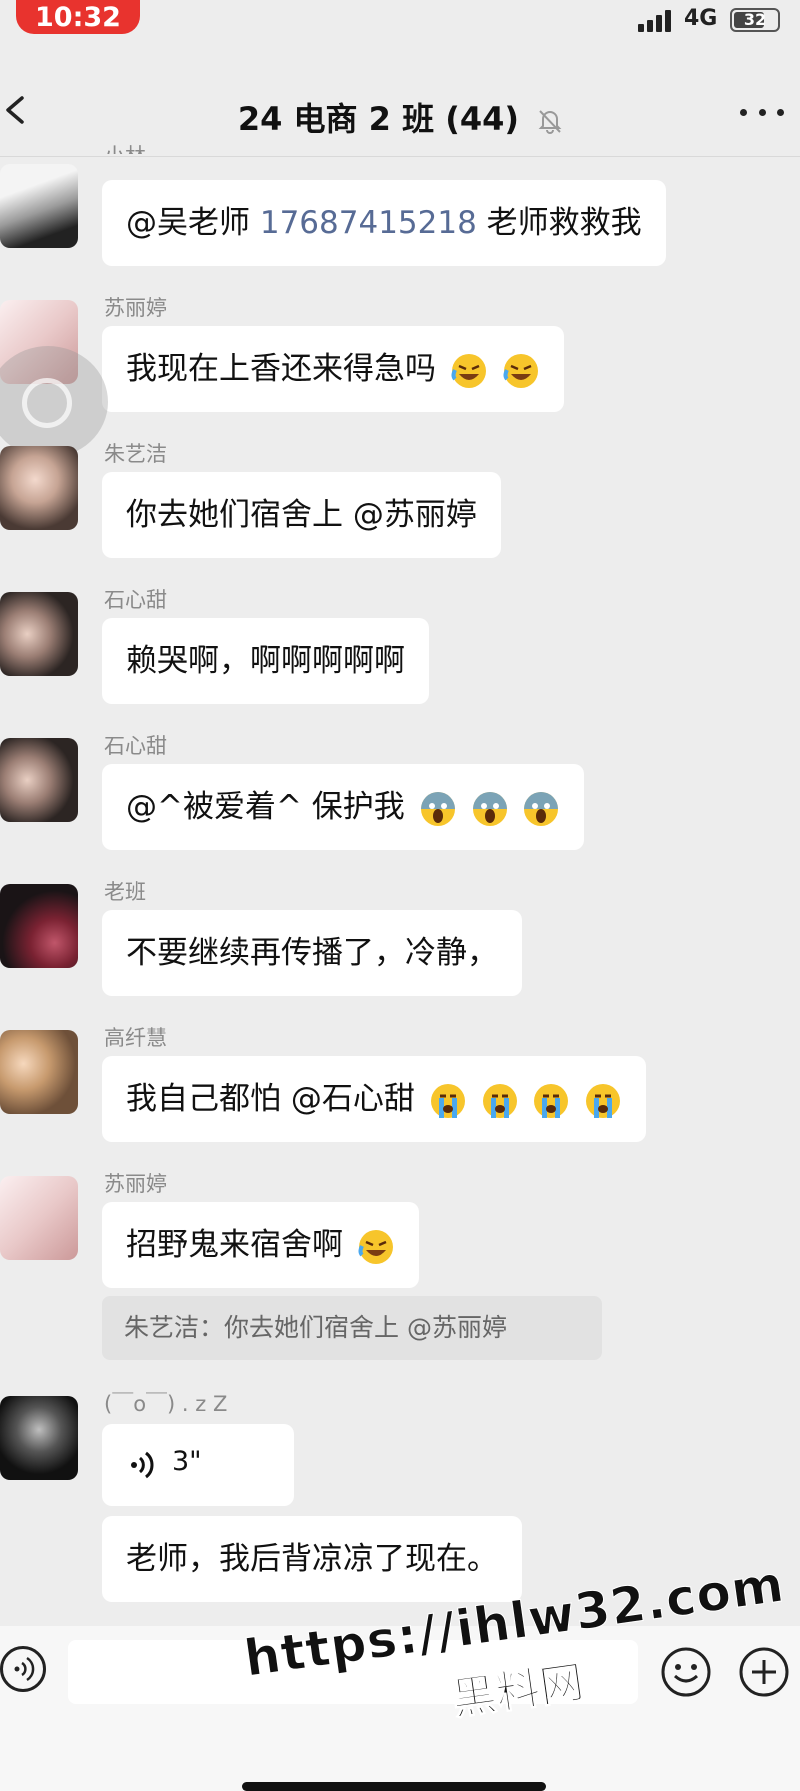 The width and height of the screenshot is (800, 1791). I want to click on message-text: @^被爱着^ 保护我, so click(265, 807).